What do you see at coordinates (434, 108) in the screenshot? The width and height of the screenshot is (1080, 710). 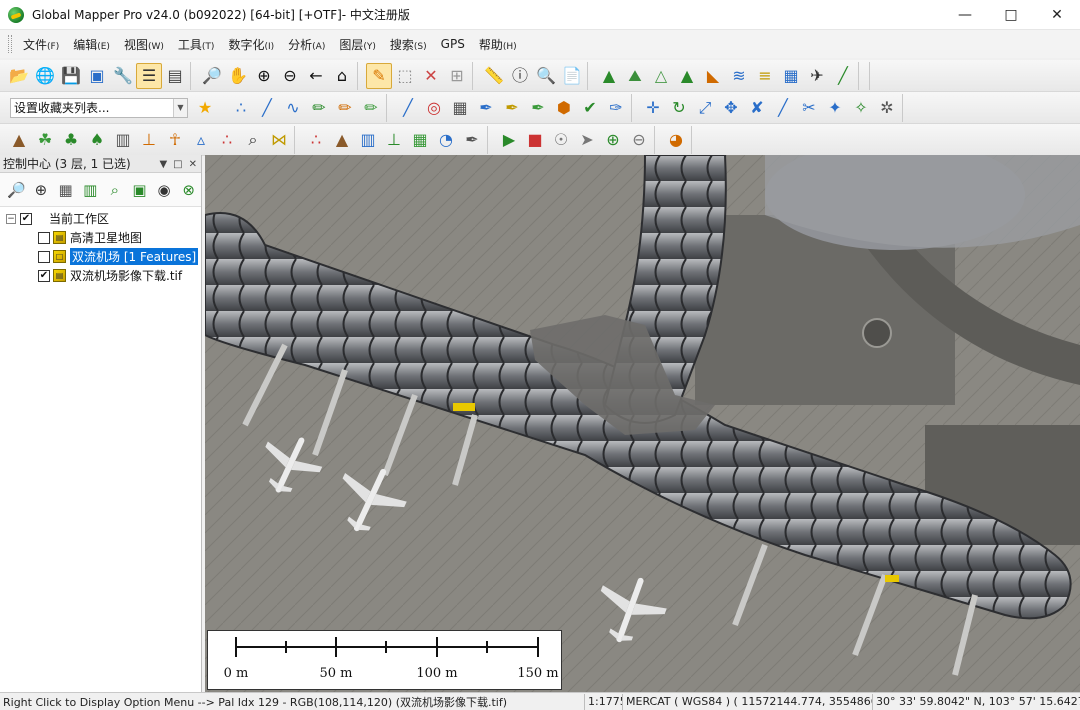 I see `target-icon: ◎` at bounding box center [434, 108].